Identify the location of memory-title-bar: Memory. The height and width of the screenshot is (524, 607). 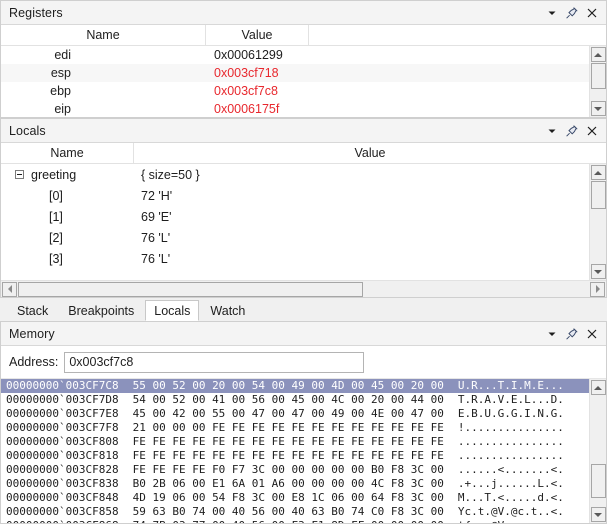
(303, 334).